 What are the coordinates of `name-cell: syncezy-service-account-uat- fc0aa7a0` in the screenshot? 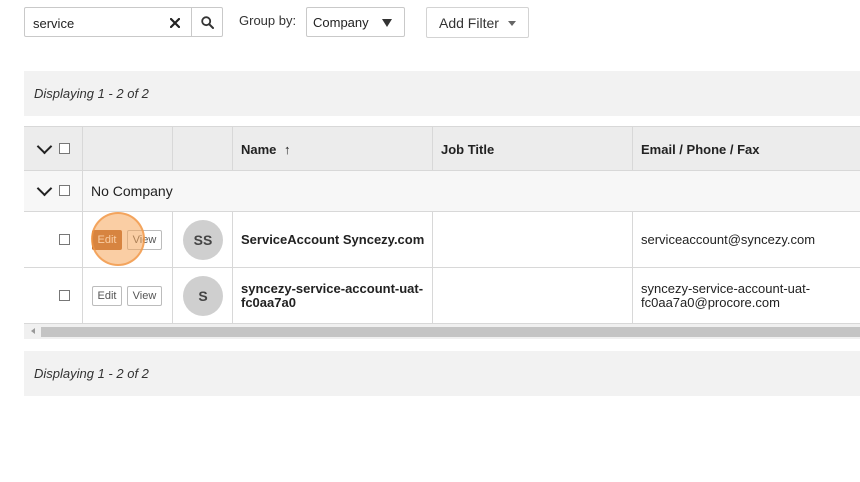 It's located at (333, 295).